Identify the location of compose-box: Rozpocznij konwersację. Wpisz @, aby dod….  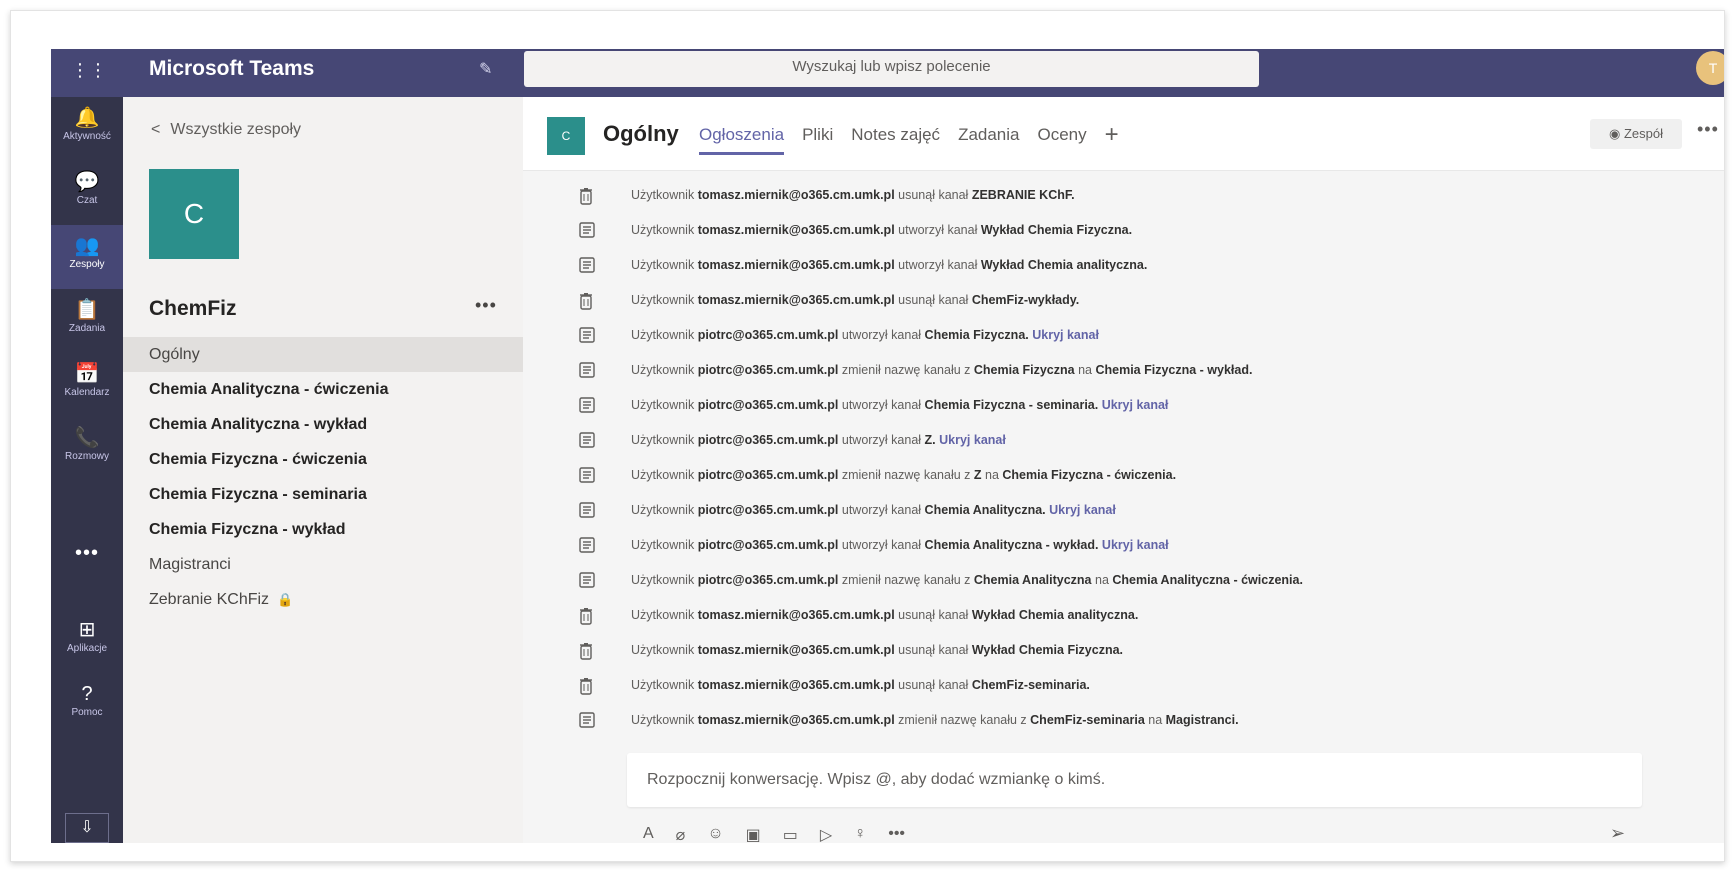
(1134, 780).